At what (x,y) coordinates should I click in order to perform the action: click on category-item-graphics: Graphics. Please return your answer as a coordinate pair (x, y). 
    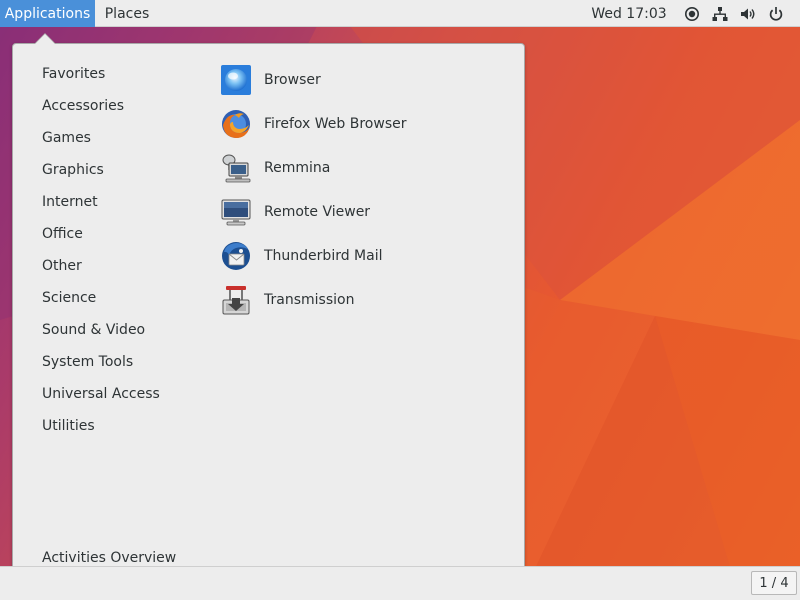
    Looking at the image, I should click on (127, 170).